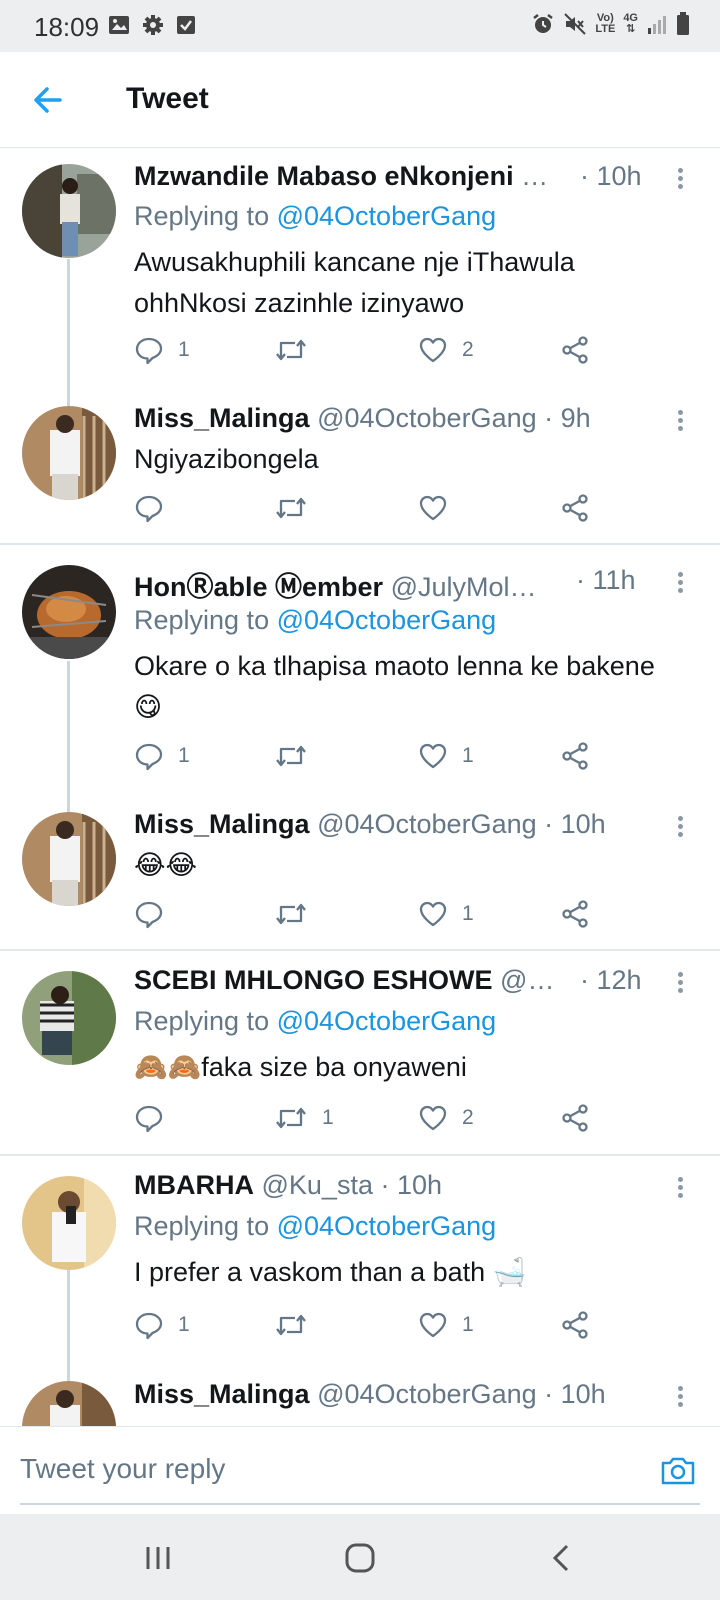  Describe the element at coordinates (374, 916) in the screenshot. I see `tweet-actions: 1` at that location.